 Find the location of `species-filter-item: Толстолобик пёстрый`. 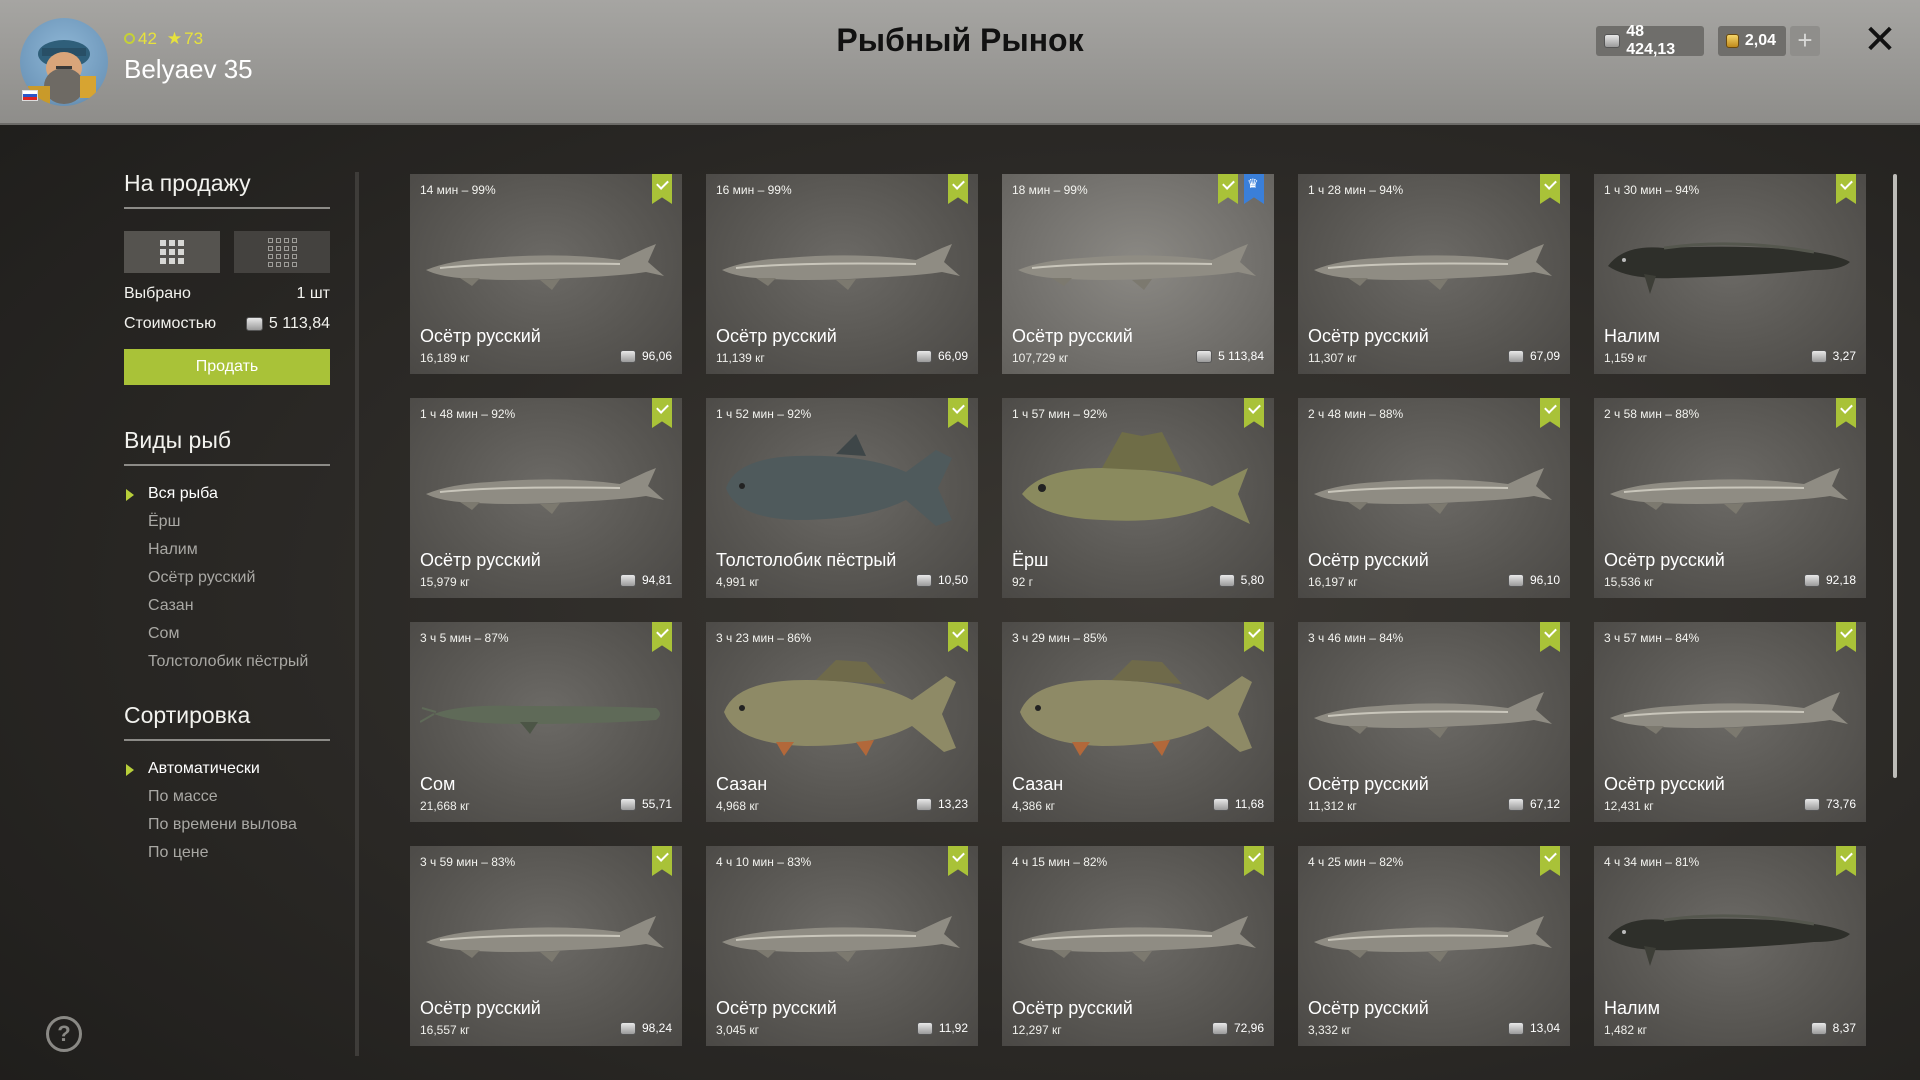

species-filter-item: Толстолобик пёстрый is located at coordinates (227, 662).